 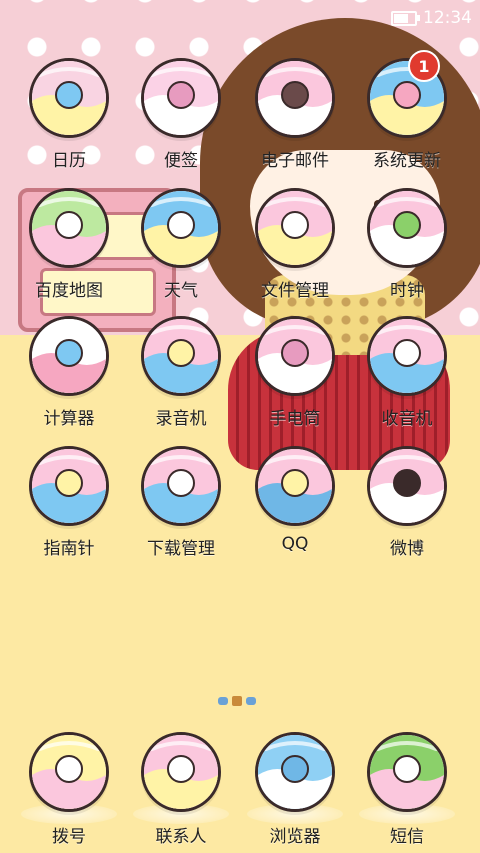 I want to click on app-downloads: 下载管理, so click(x=181, y=502).